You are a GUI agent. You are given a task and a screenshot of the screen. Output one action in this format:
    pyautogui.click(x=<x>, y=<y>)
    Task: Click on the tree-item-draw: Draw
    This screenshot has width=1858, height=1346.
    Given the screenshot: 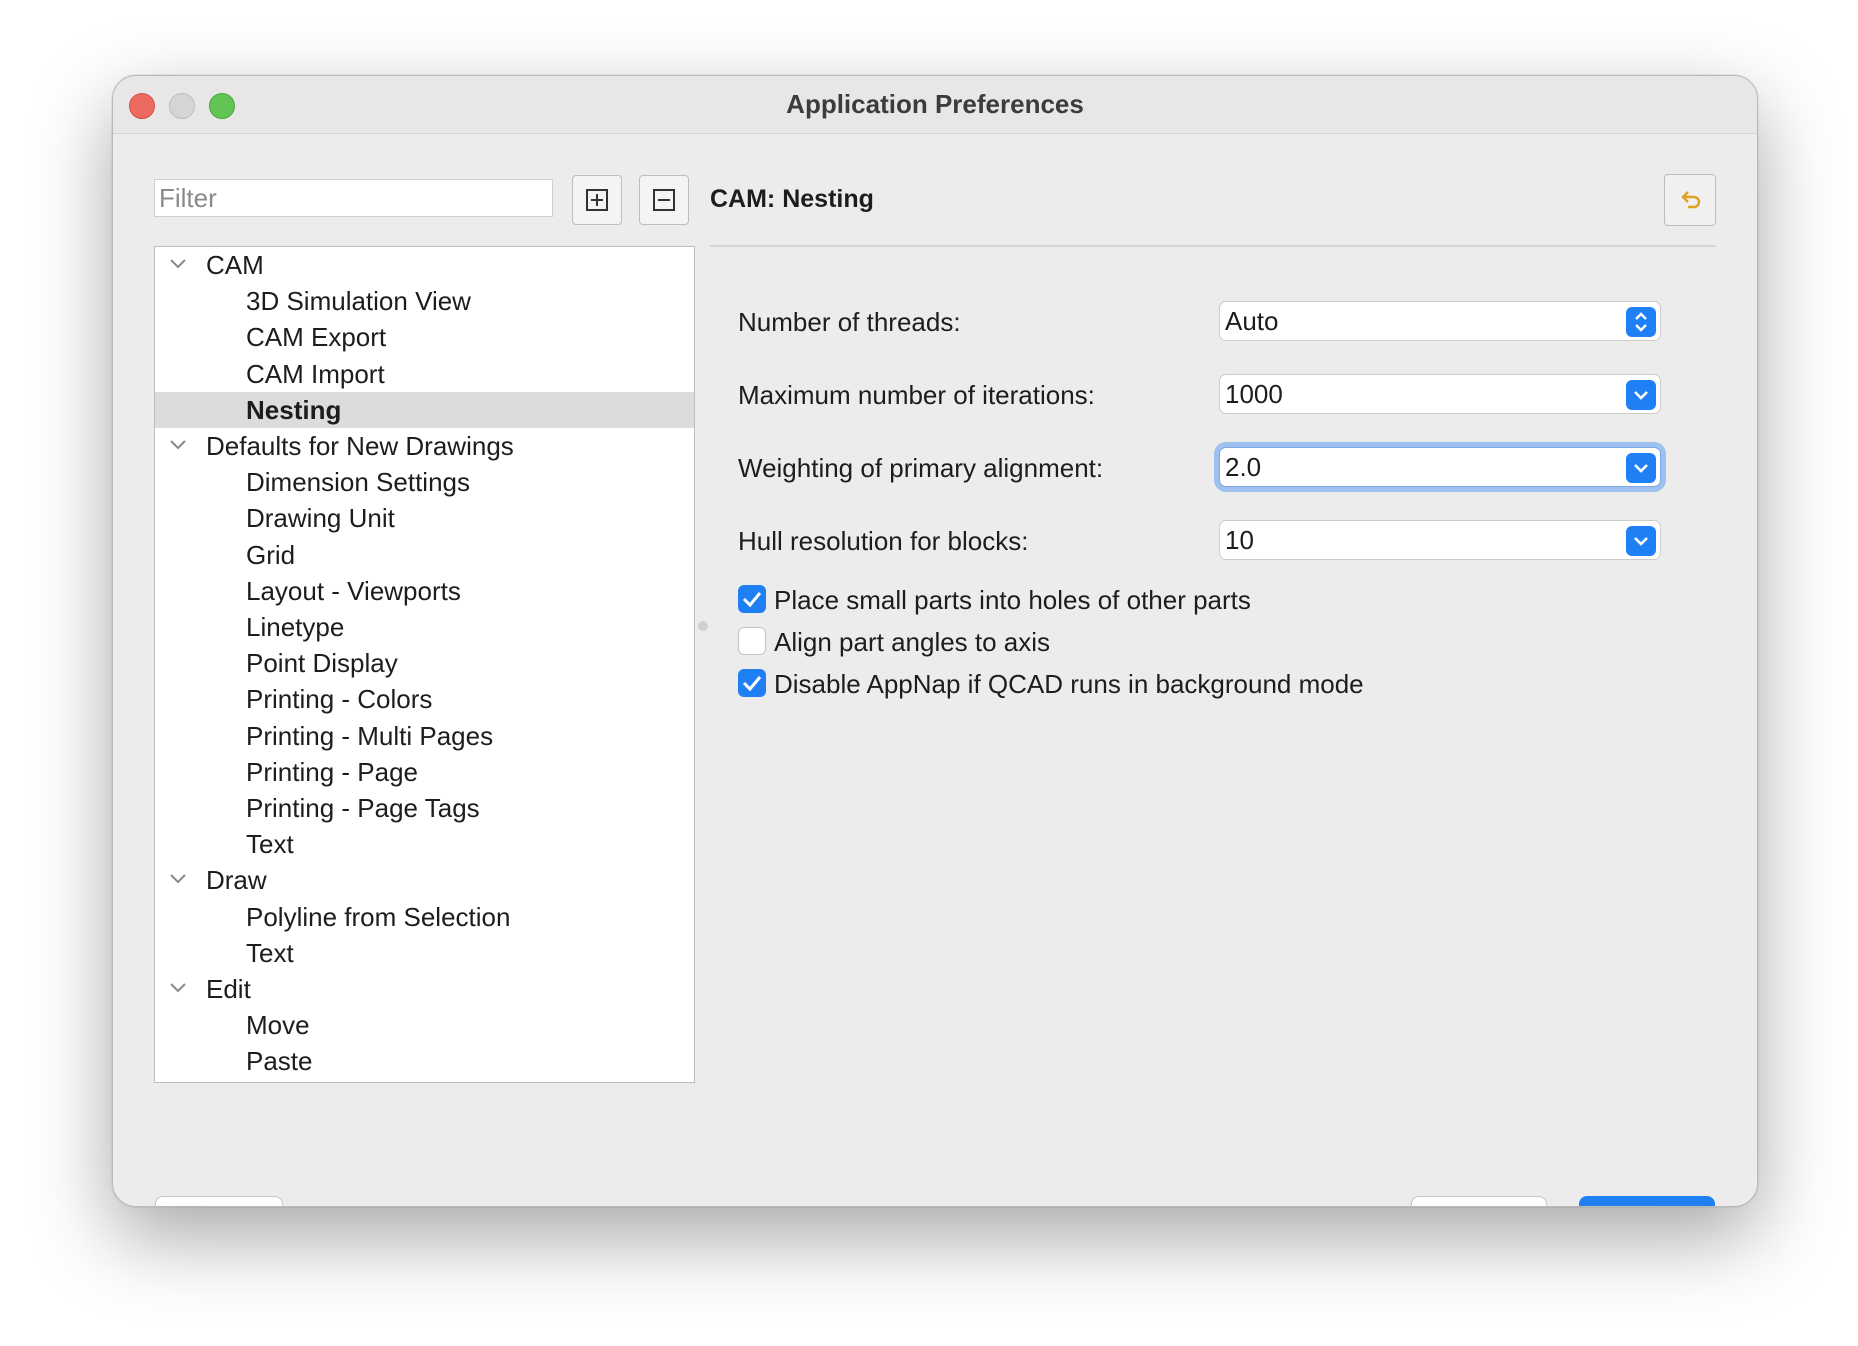 What is the action you would take?
    pyautogui.click(x=424, y=880)
    